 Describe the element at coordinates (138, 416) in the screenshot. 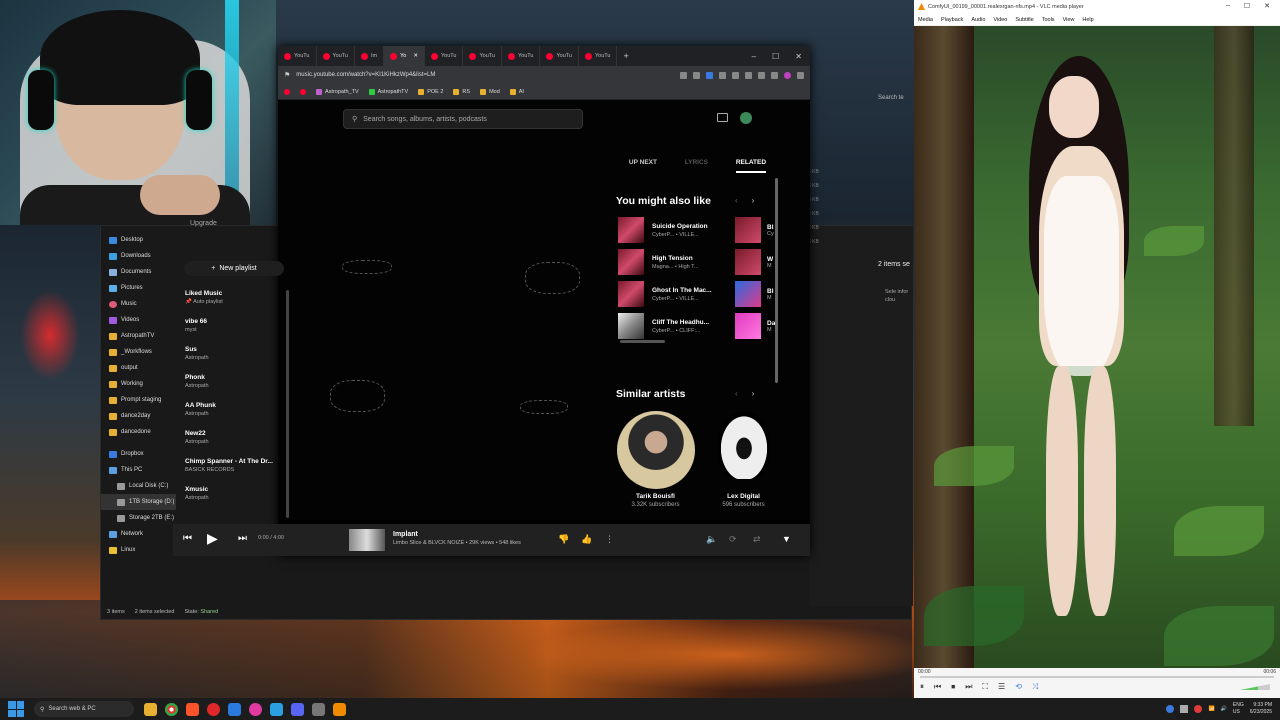

I see `nav-item-dance2day: dance2day` at that location.